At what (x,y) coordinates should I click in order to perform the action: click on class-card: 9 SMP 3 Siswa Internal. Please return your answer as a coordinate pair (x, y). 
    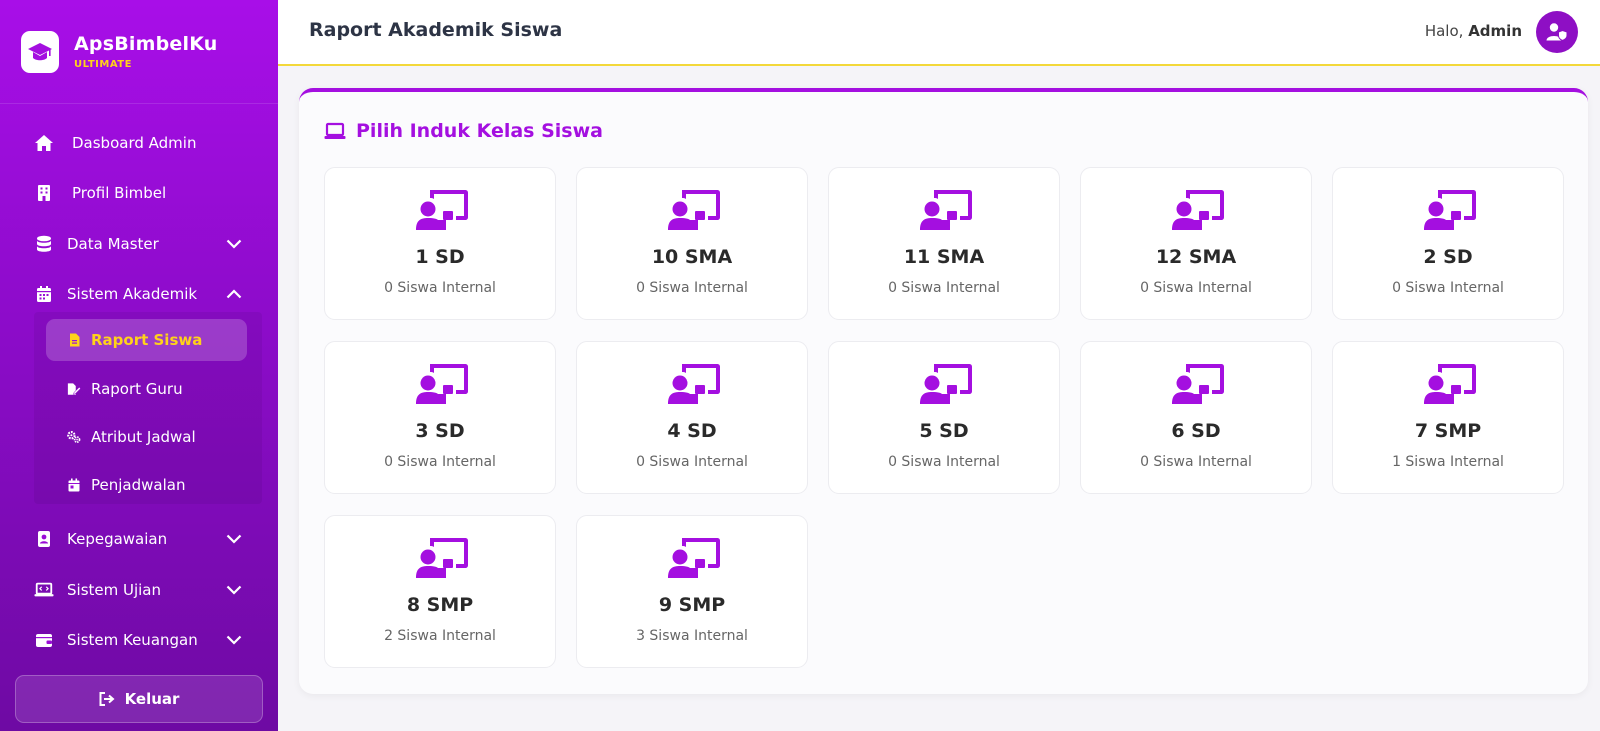
    Looking at the image, I should click on (692, 591).